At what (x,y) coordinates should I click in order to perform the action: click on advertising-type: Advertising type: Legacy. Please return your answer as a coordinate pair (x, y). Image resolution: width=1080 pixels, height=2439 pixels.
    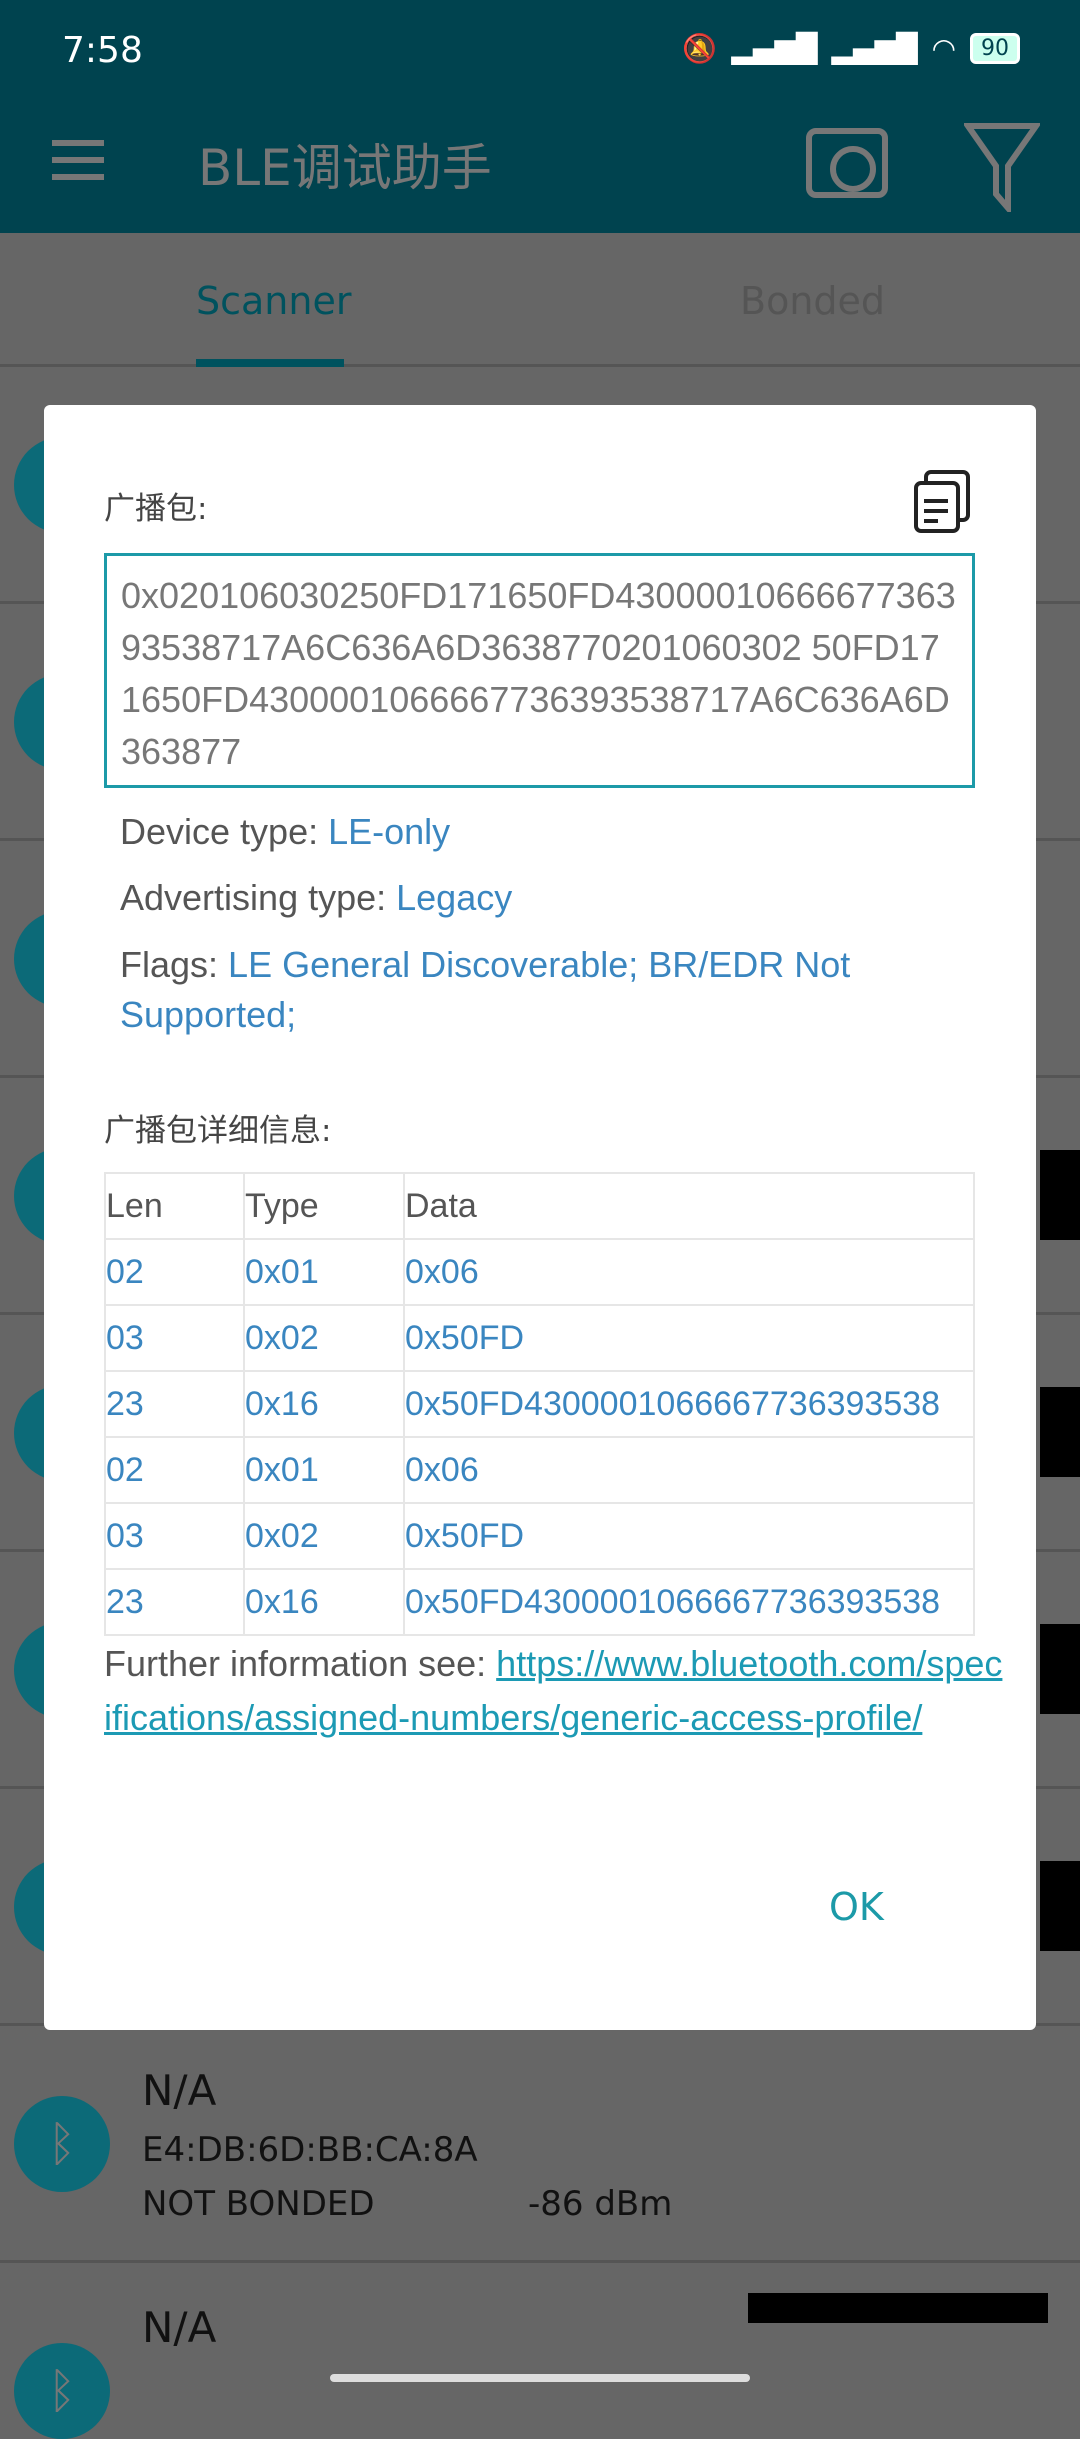
    Looking at the image, I should click on (316, 897).